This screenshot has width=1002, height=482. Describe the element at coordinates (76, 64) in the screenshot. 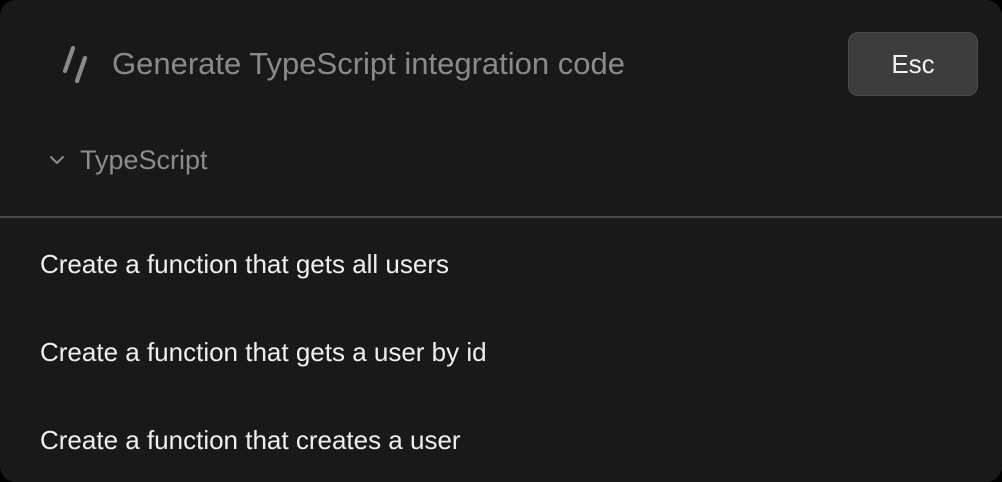

I see `slash-logo-icon` at that location.